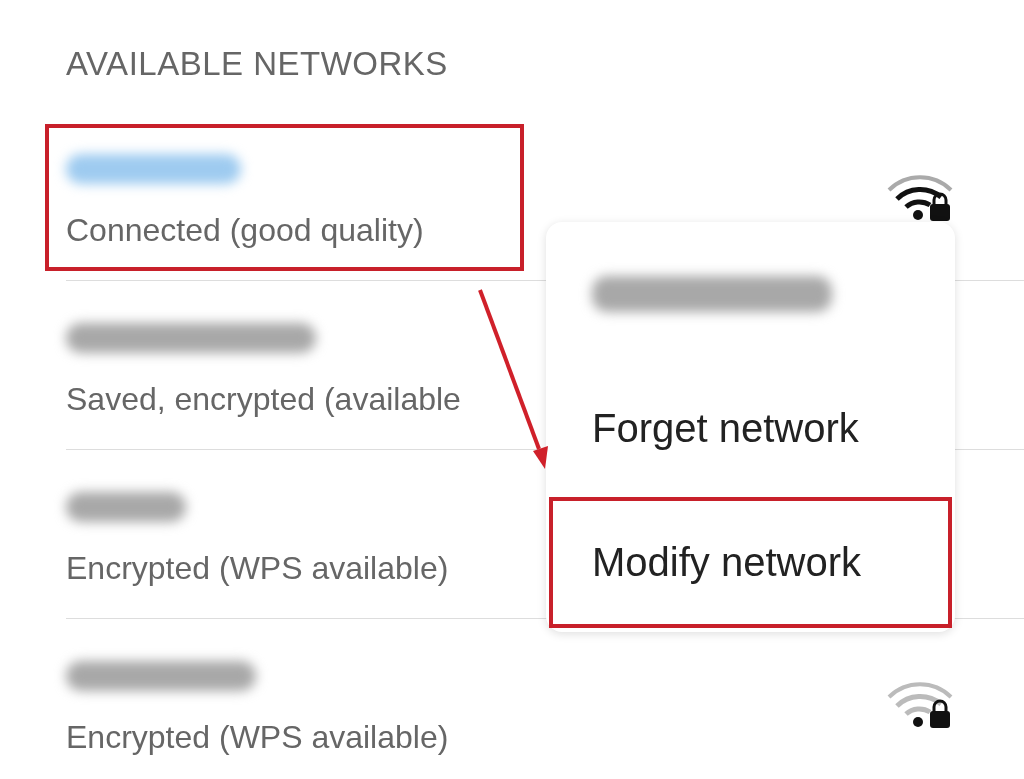  What do you see at coordinates (263, 399) in the screenshot?
I see `network-status: Saved, encrypted (available` at bounding box center [263, 399].